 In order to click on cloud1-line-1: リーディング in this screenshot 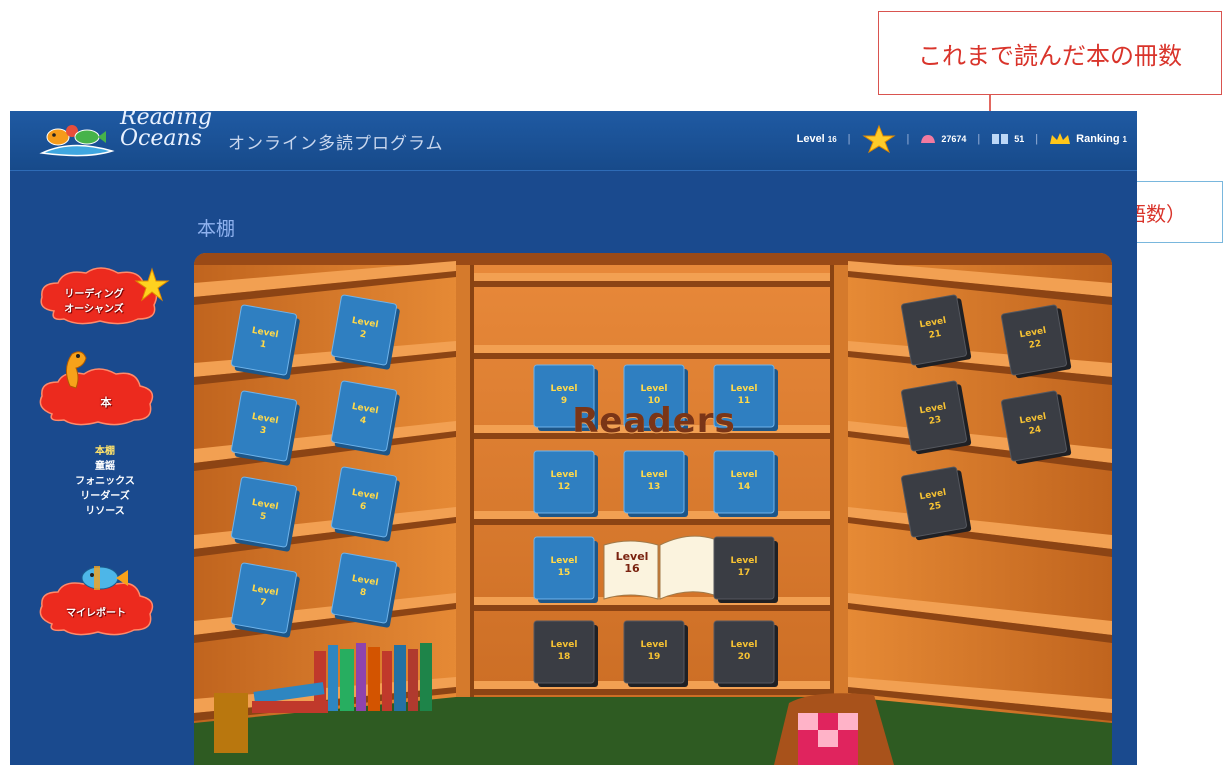, I will do `click(94, 294)`.